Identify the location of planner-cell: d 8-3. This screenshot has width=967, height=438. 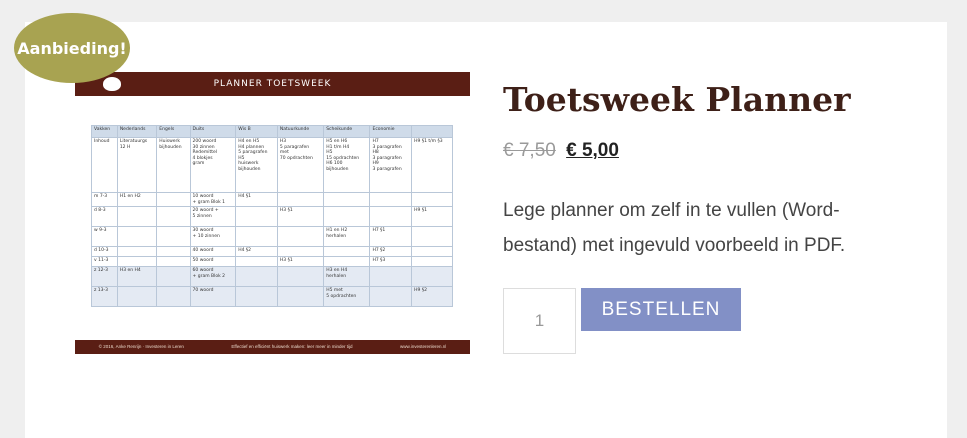
(104, 216).